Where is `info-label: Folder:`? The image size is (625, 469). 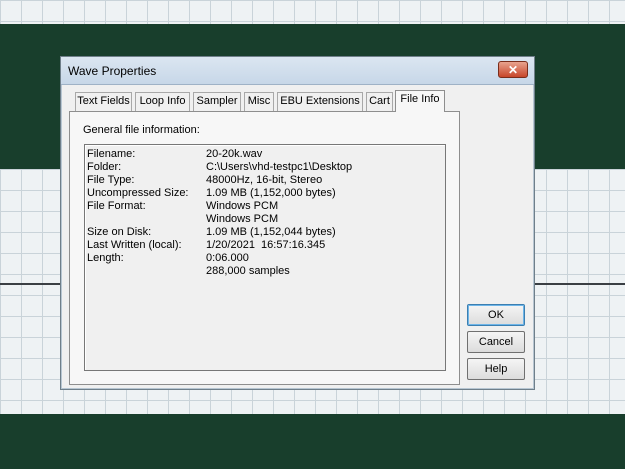
info-label: Folder: is located at coordinates (104, 167).